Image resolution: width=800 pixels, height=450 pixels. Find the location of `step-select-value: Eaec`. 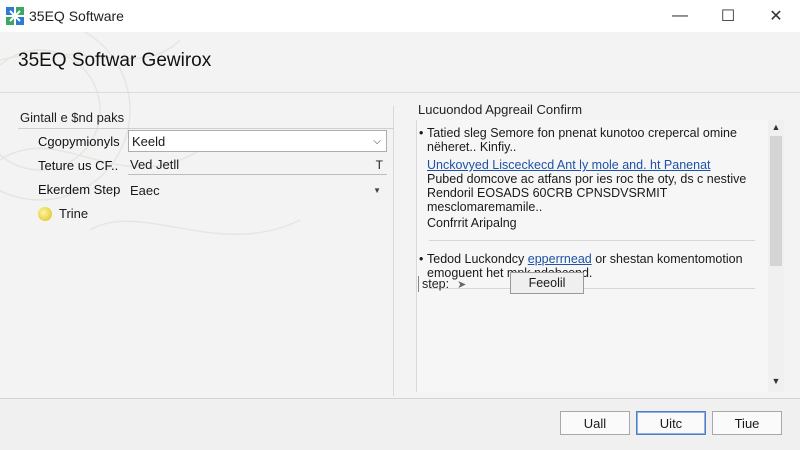

step-select-value: Eaec is located at coordinates (145, 190).